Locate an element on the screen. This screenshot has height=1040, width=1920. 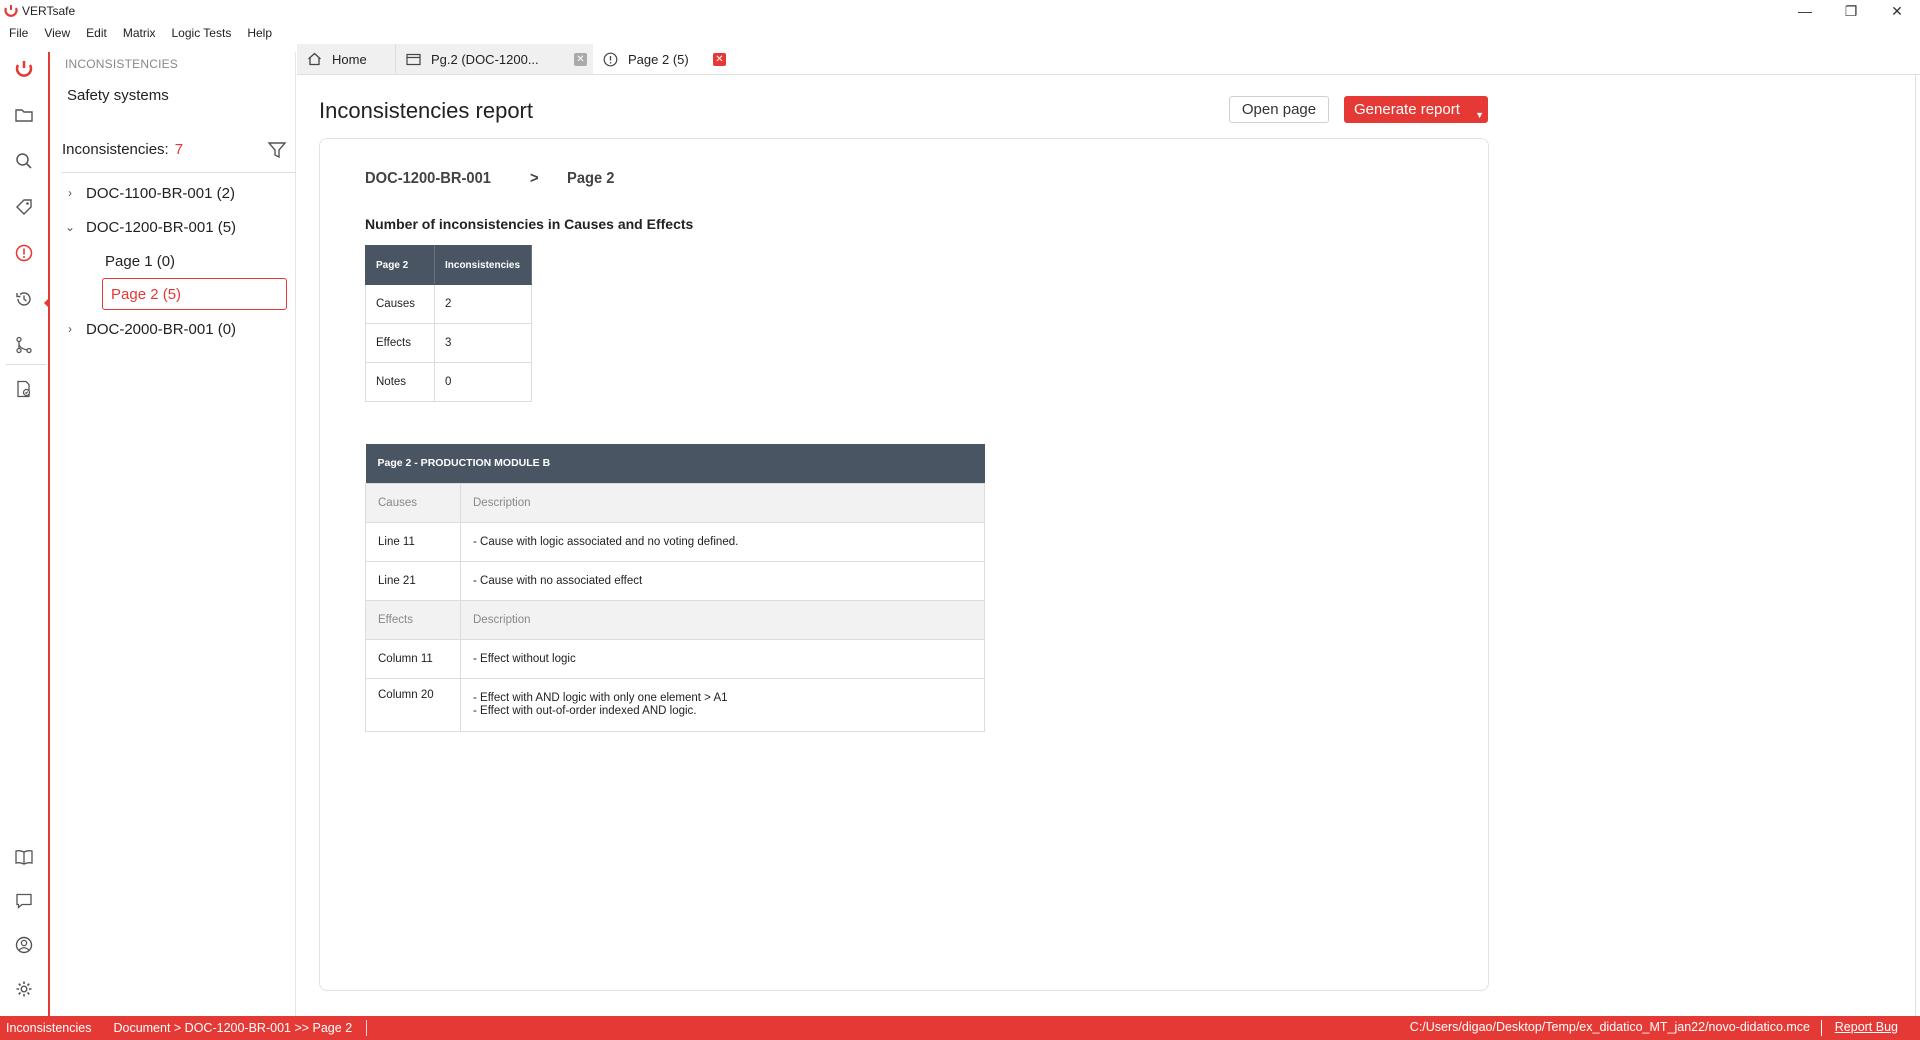
status-document: Document > DOC-1200-BR-001 >> Page 2 is located at coordinates (233, 1028).